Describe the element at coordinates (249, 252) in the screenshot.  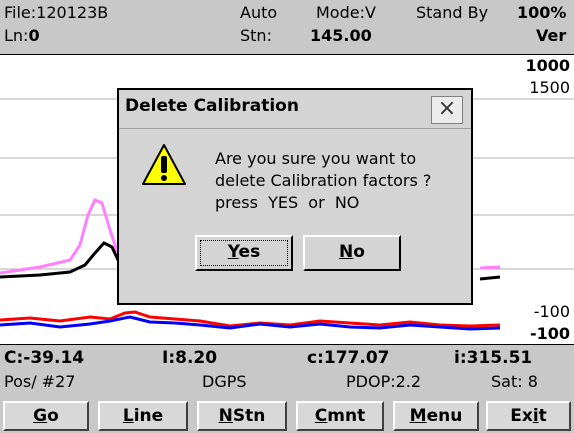
I see `yes-label: es` at that location.